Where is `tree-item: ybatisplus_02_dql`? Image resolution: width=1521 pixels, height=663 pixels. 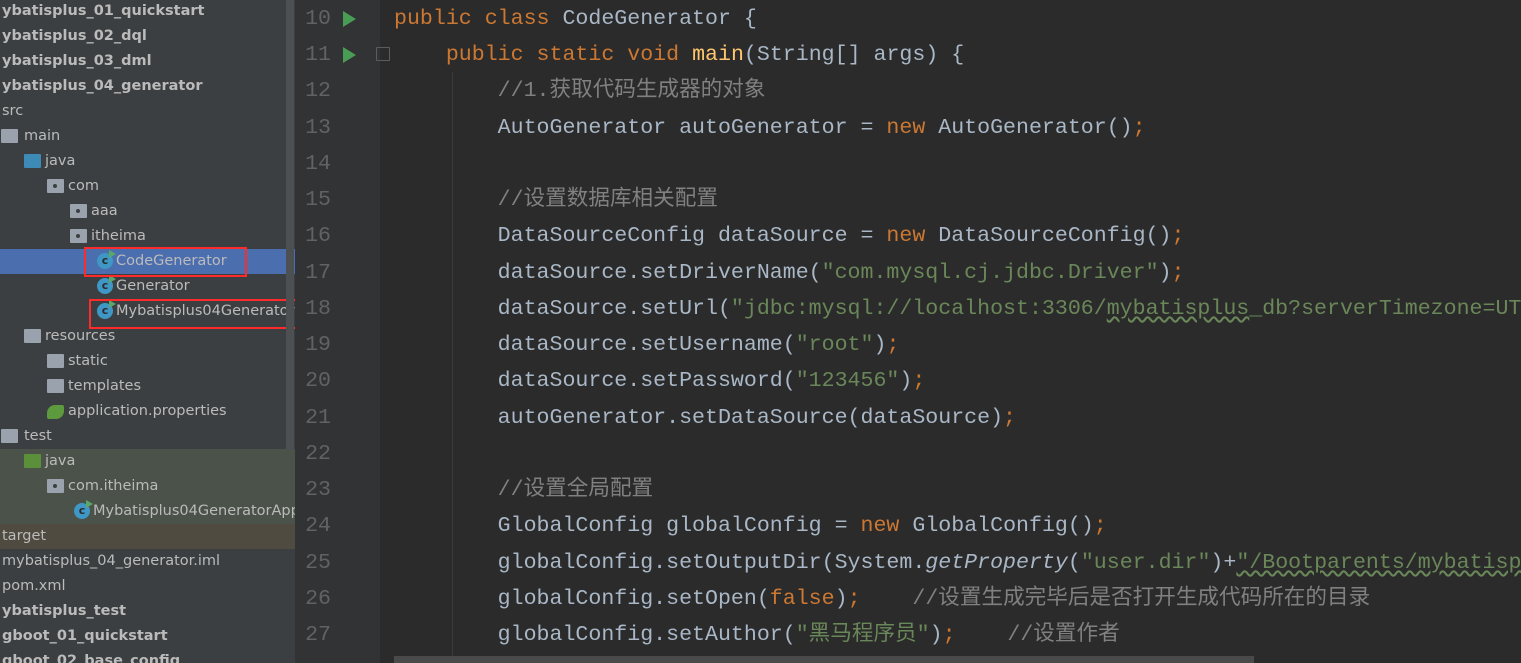
tree-item: ybatisplus_02_dql is located at coordinates (147, 36).